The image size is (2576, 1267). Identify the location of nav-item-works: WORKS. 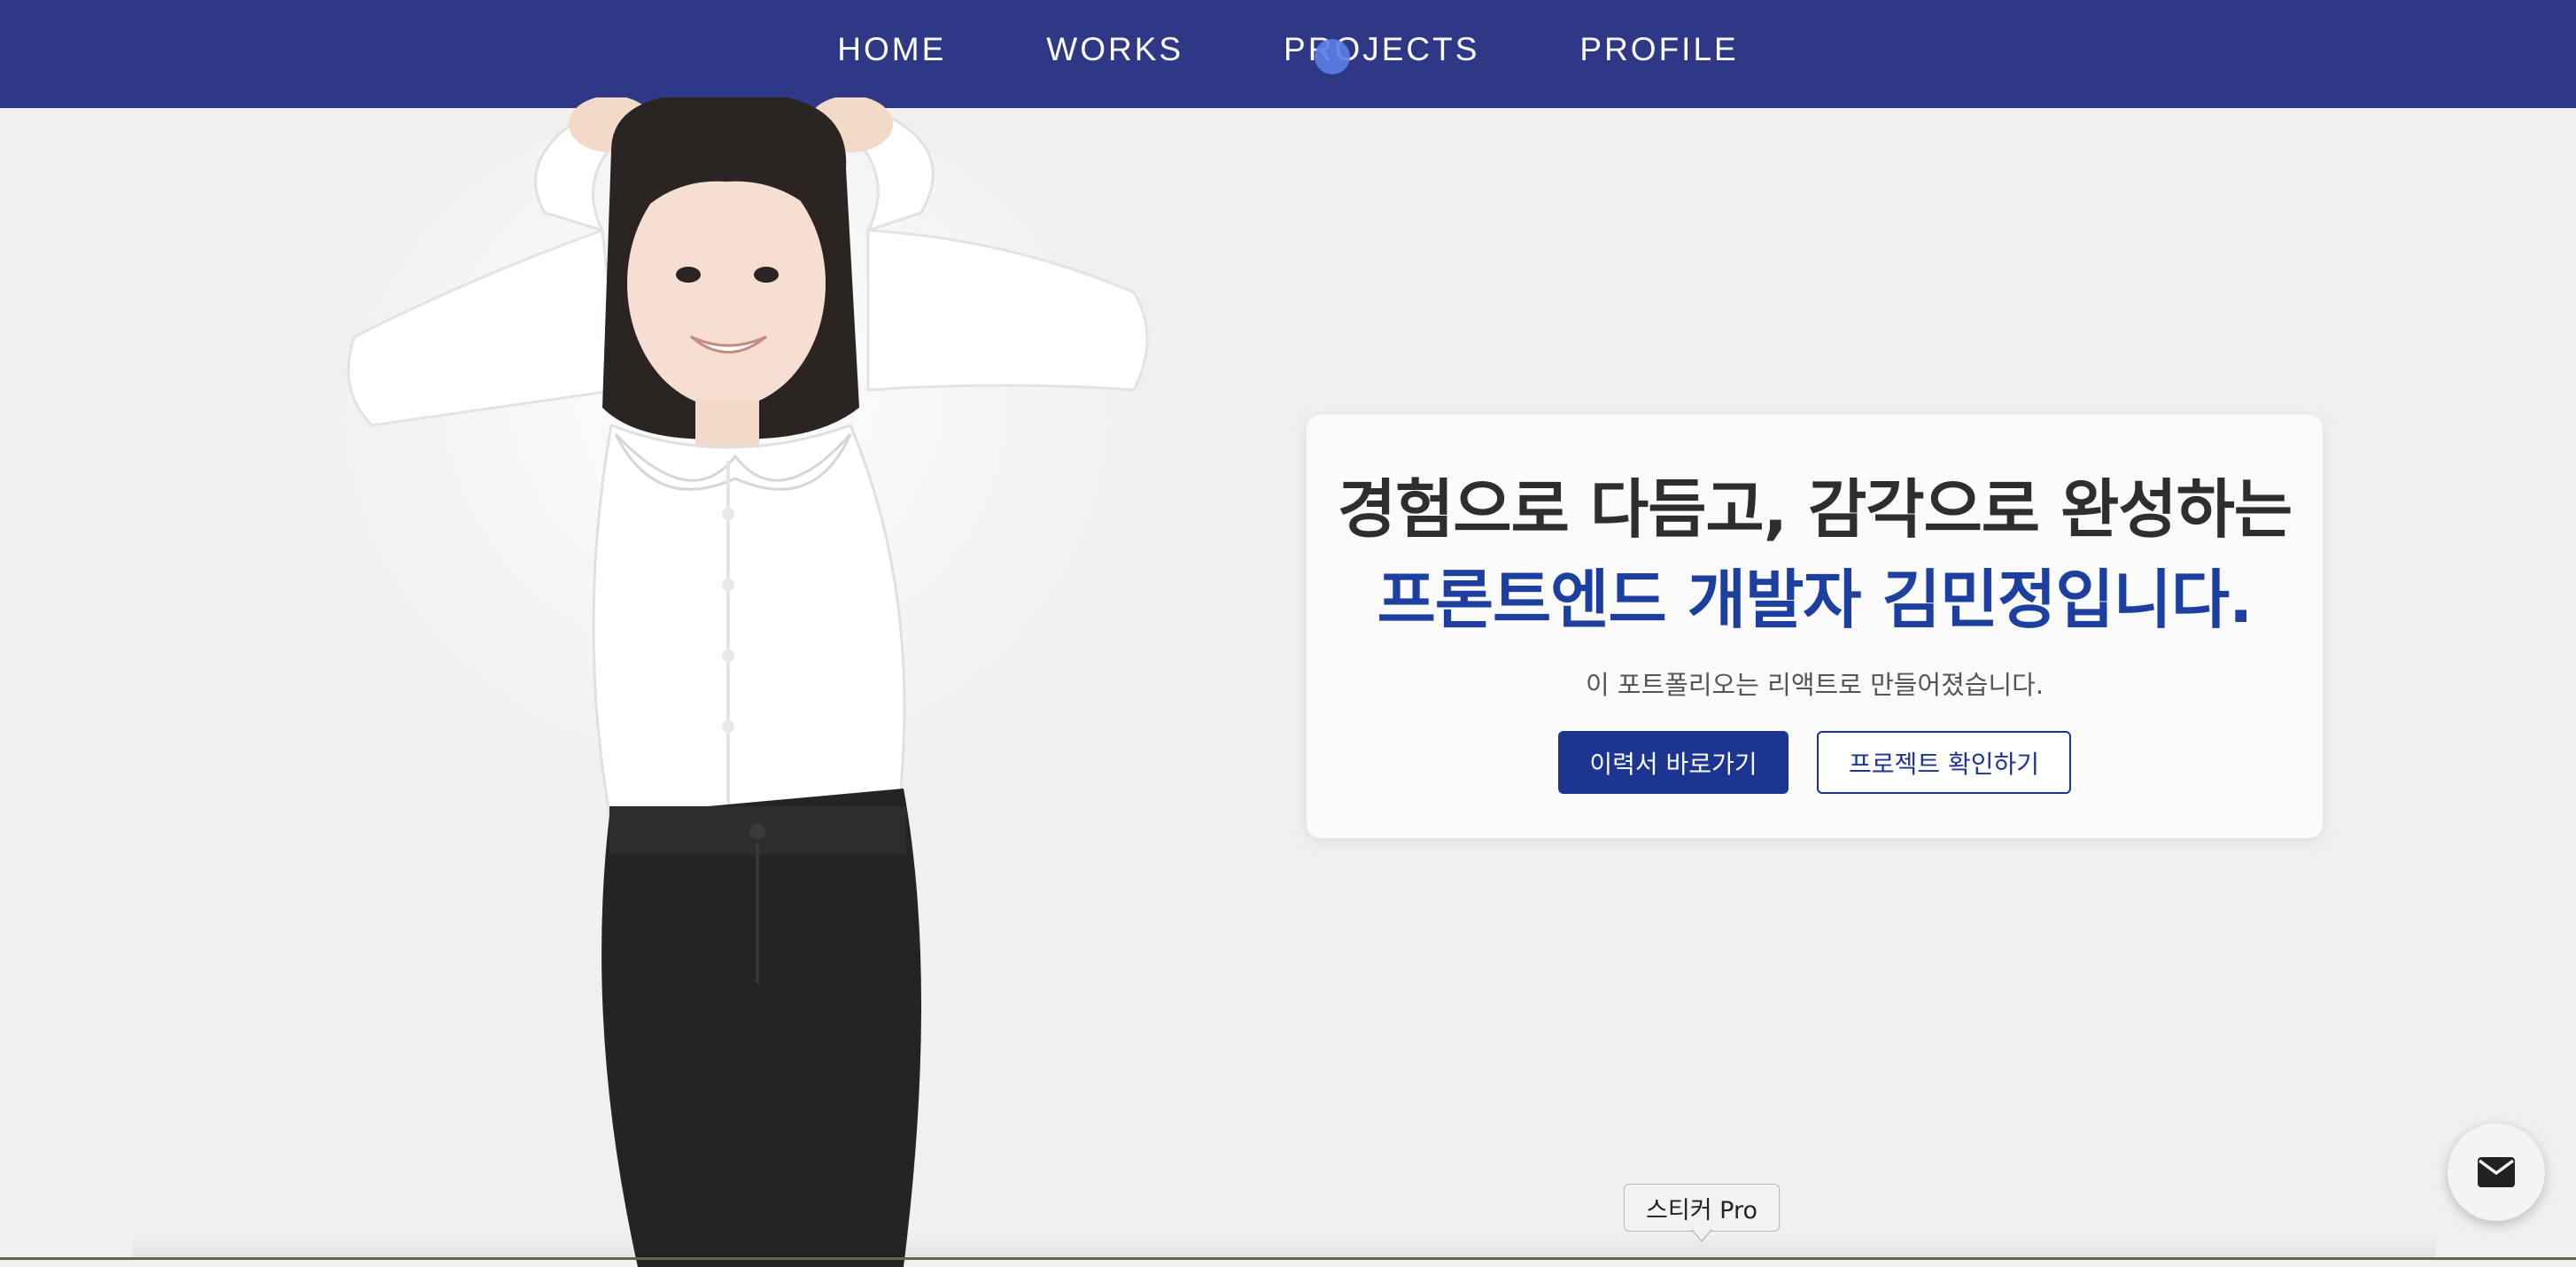
(1114, 50).